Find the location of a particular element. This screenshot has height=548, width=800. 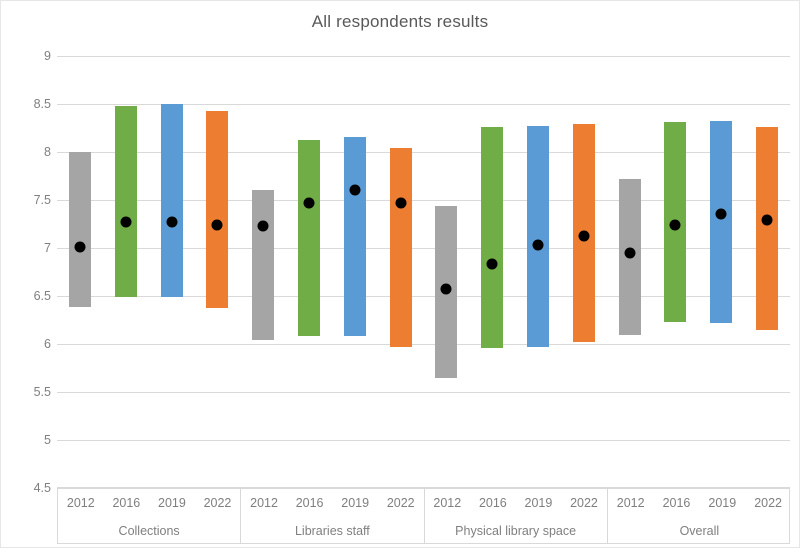

y-axis-tick-label: 4.5 is located at coordinates (42, 488).